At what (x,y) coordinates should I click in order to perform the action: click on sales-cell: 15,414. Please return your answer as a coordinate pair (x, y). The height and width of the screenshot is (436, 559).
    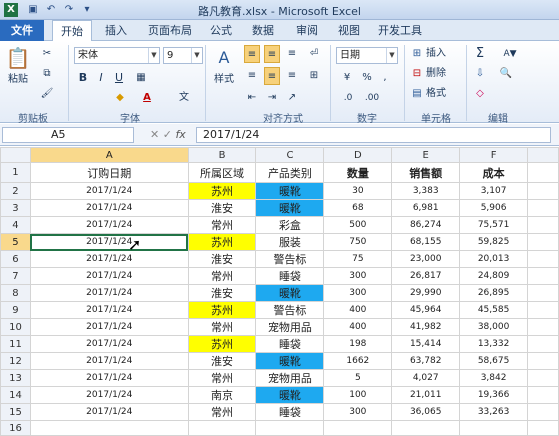
    Looking at the image, I should click on (426, 344).